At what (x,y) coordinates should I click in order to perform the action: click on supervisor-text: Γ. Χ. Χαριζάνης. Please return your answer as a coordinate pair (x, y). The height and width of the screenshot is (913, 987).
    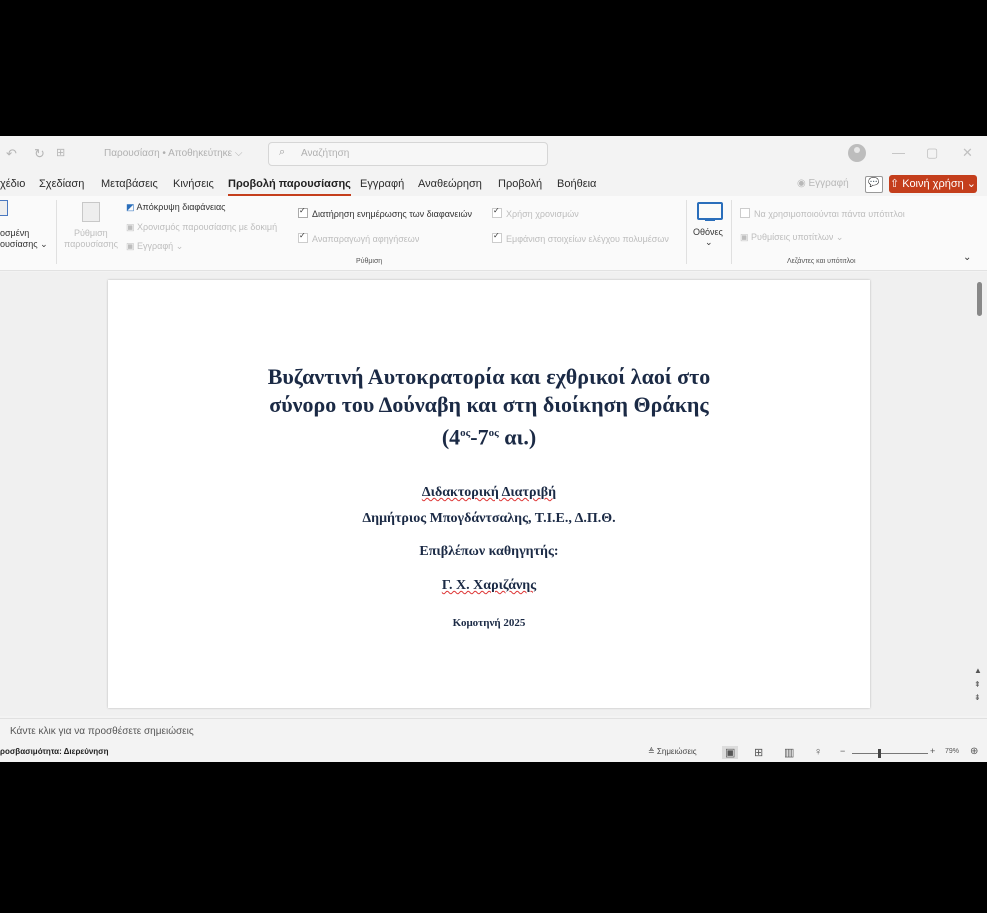
    Looking at the image, I should click on (489, 585).